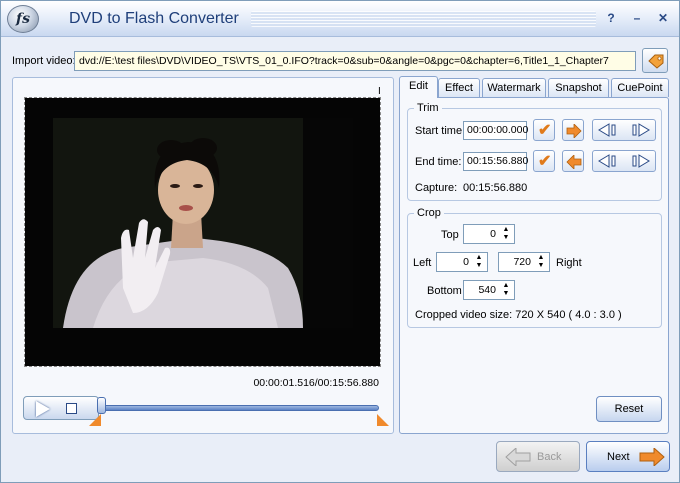 The height and width of the screenshot is (483, 680). Describe the element at coordinates (578, 87) in the screenshot. I see `tab-snapshot: Snapshot` at that location.